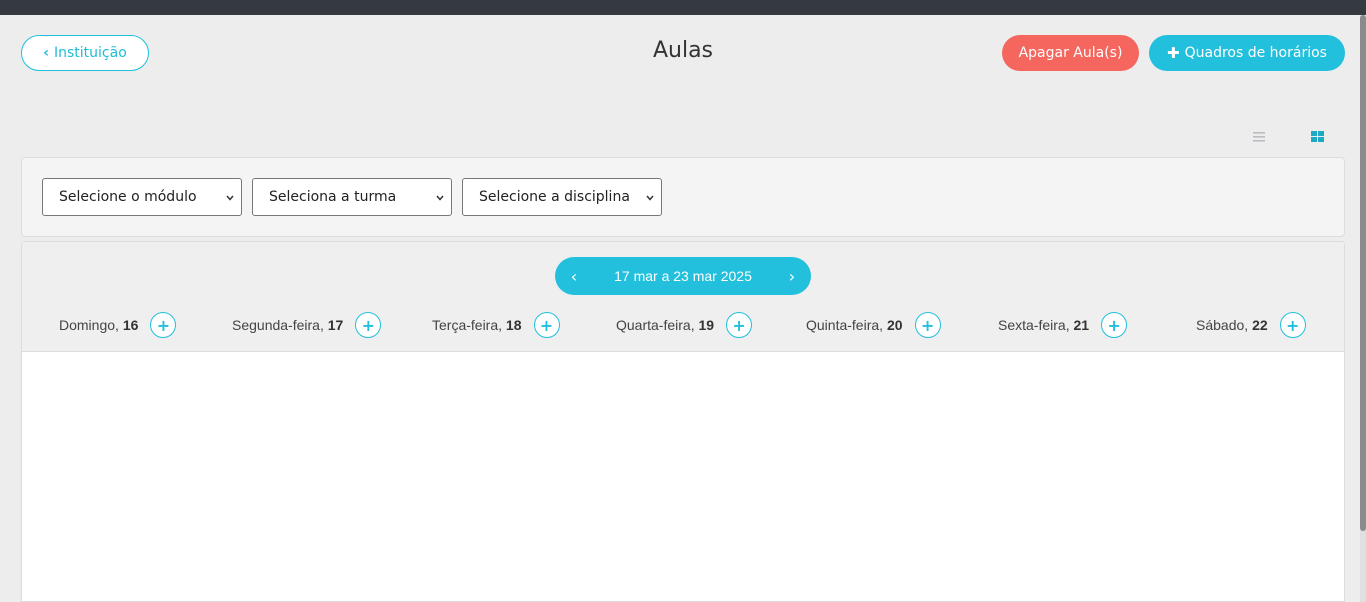 This screenshot has height=602, width=1366. I want to click on class-select-value: Seleciona a turma, so click(333, 197).